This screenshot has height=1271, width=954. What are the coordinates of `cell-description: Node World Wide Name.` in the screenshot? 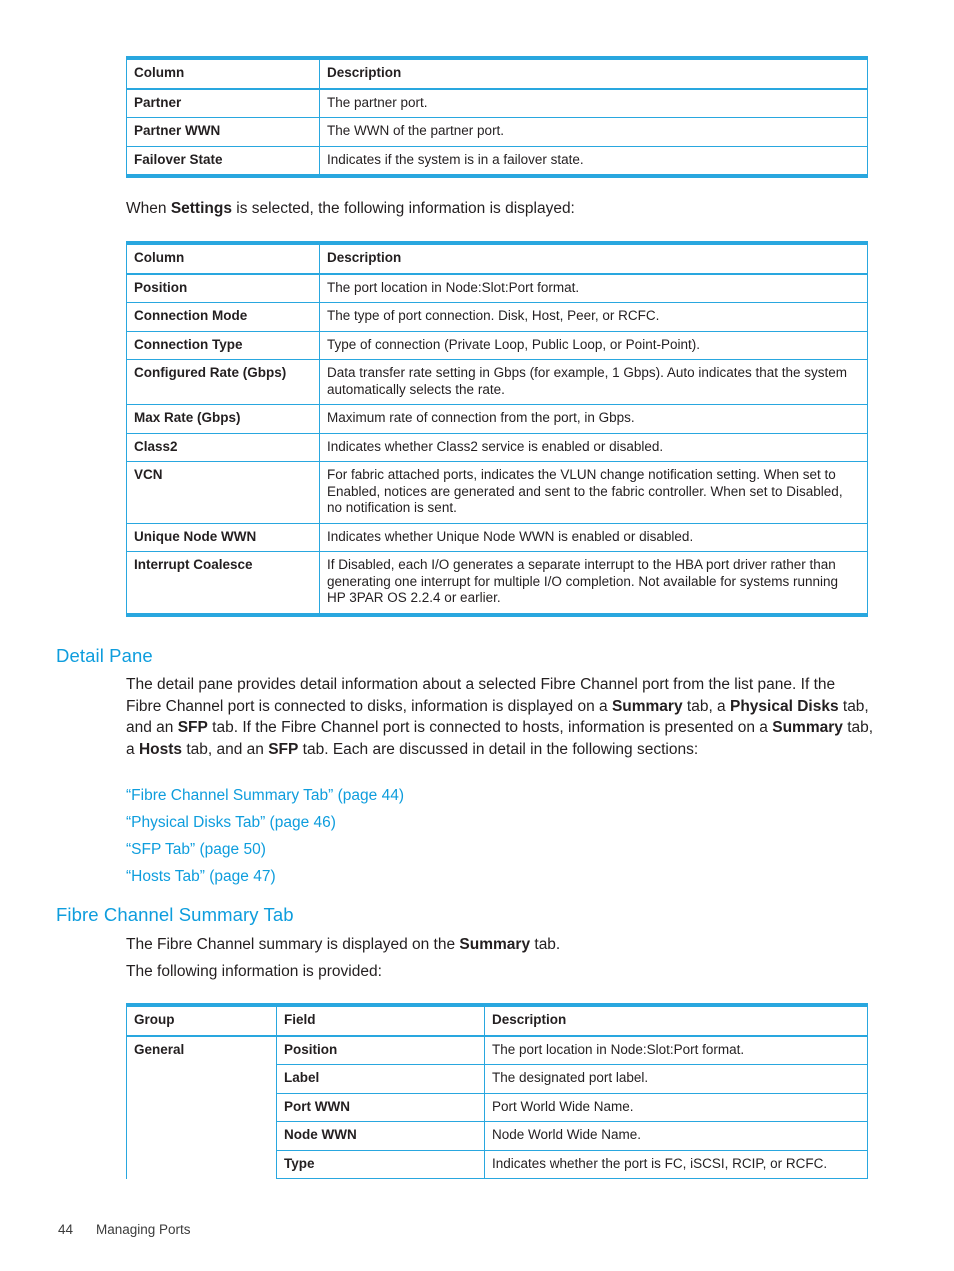 It's located at (676, 1136).